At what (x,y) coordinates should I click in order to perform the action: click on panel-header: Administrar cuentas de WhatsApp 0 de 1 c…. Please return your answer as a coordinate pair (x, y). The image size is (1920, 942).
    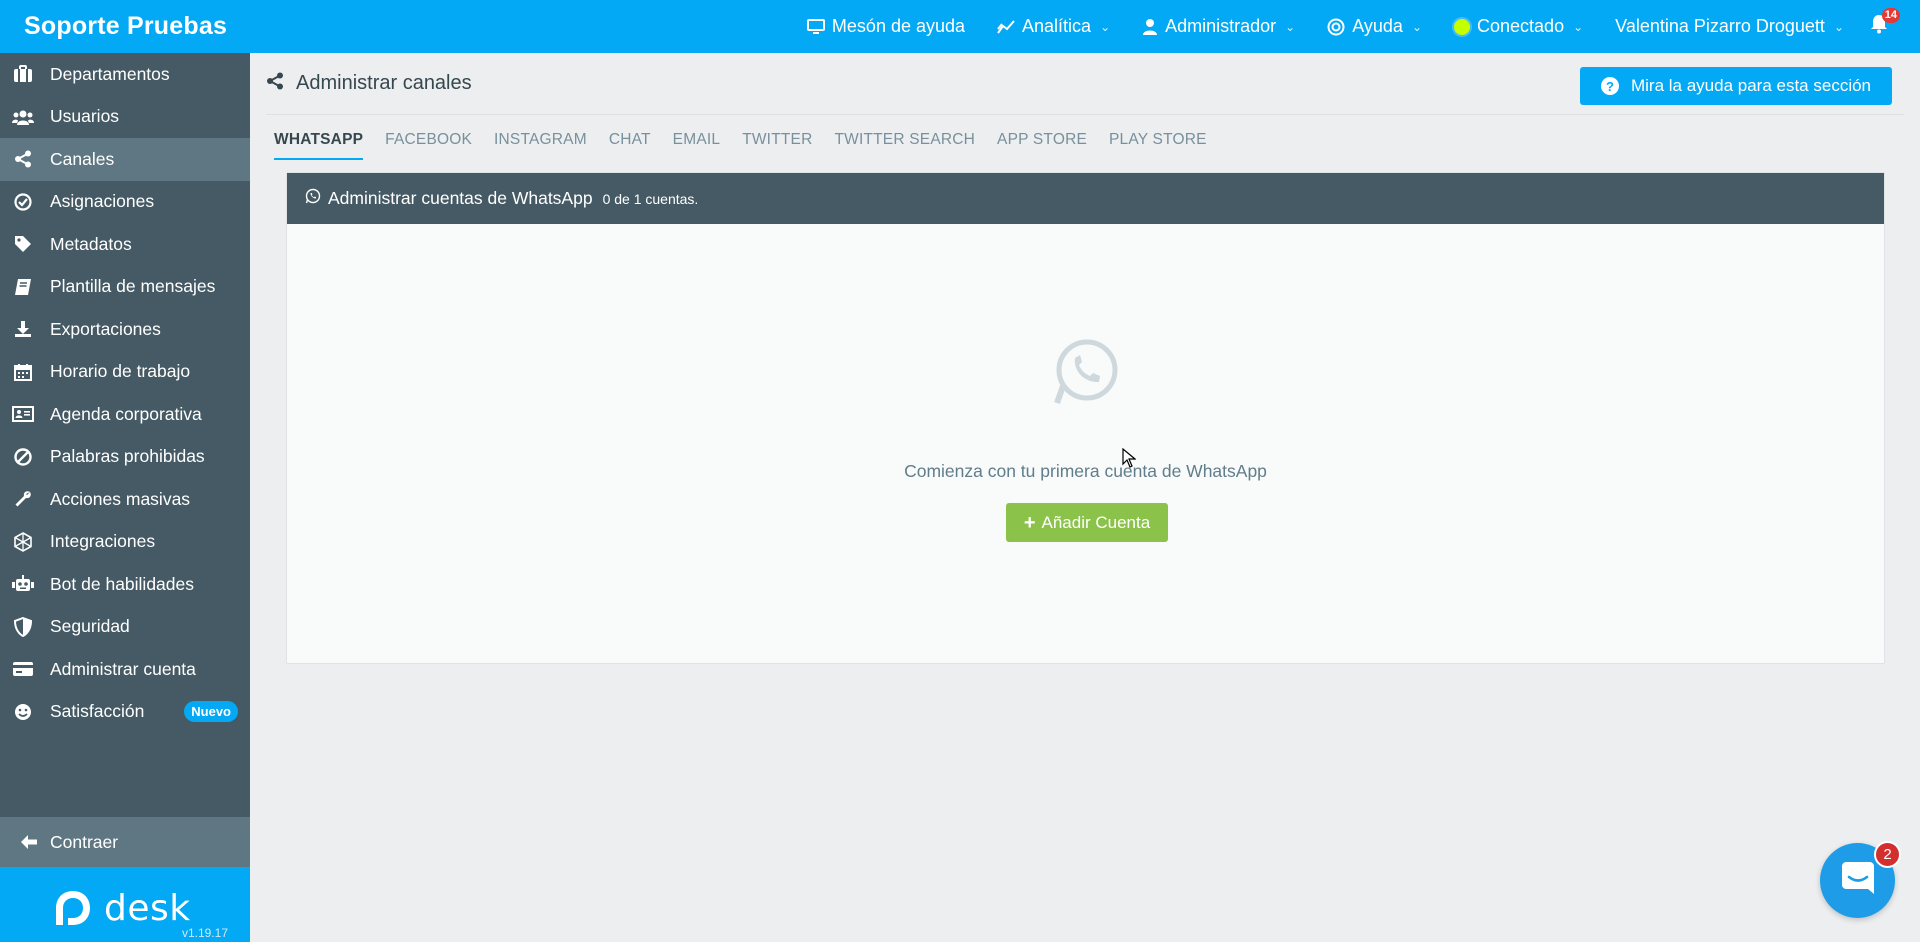
    Looking at the image, I should click on (1085, 198).